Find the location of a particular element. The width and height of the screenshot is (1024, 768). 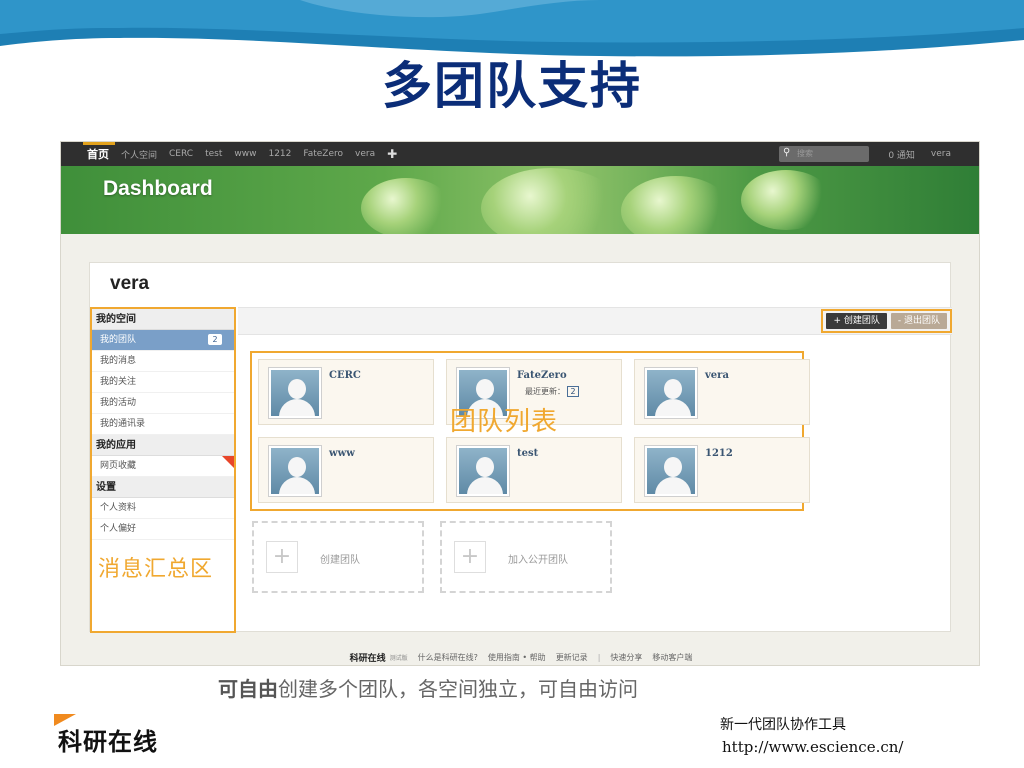

website-url: http://www.escience.cn/ is located at coordinates (813, 747).